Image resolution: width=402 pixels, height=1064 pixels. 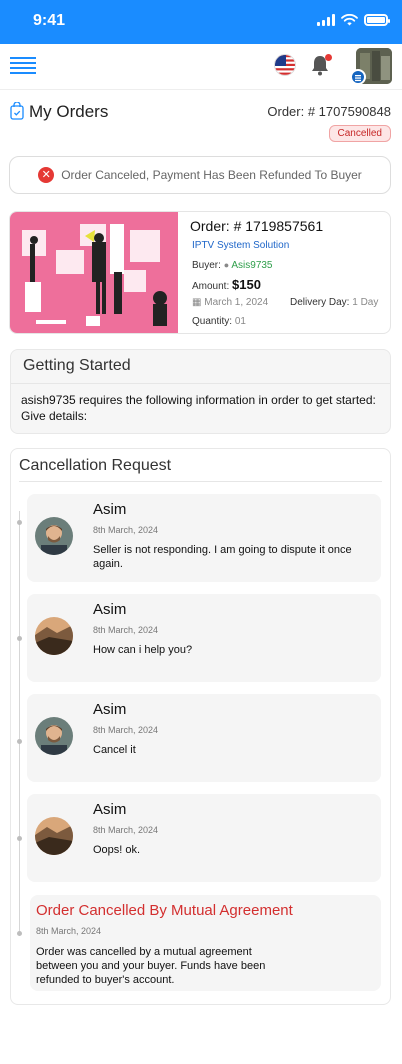 I want to click on us-flag-icon, so click(x=285, y=65).